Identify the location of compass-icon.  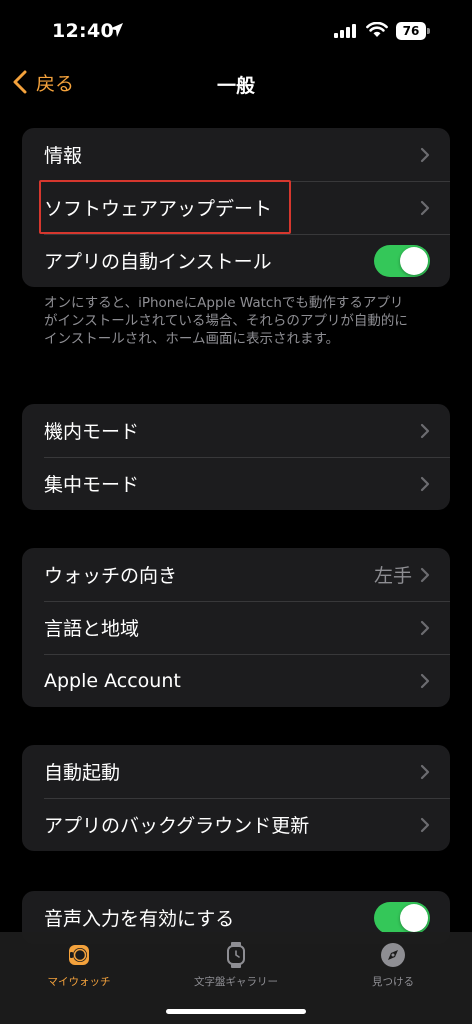
(393, 955).